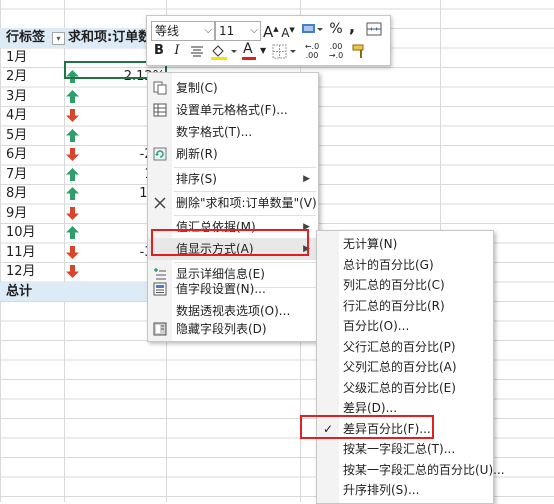  I want to click on pivot-row: 6月-21., so click(82, 155).